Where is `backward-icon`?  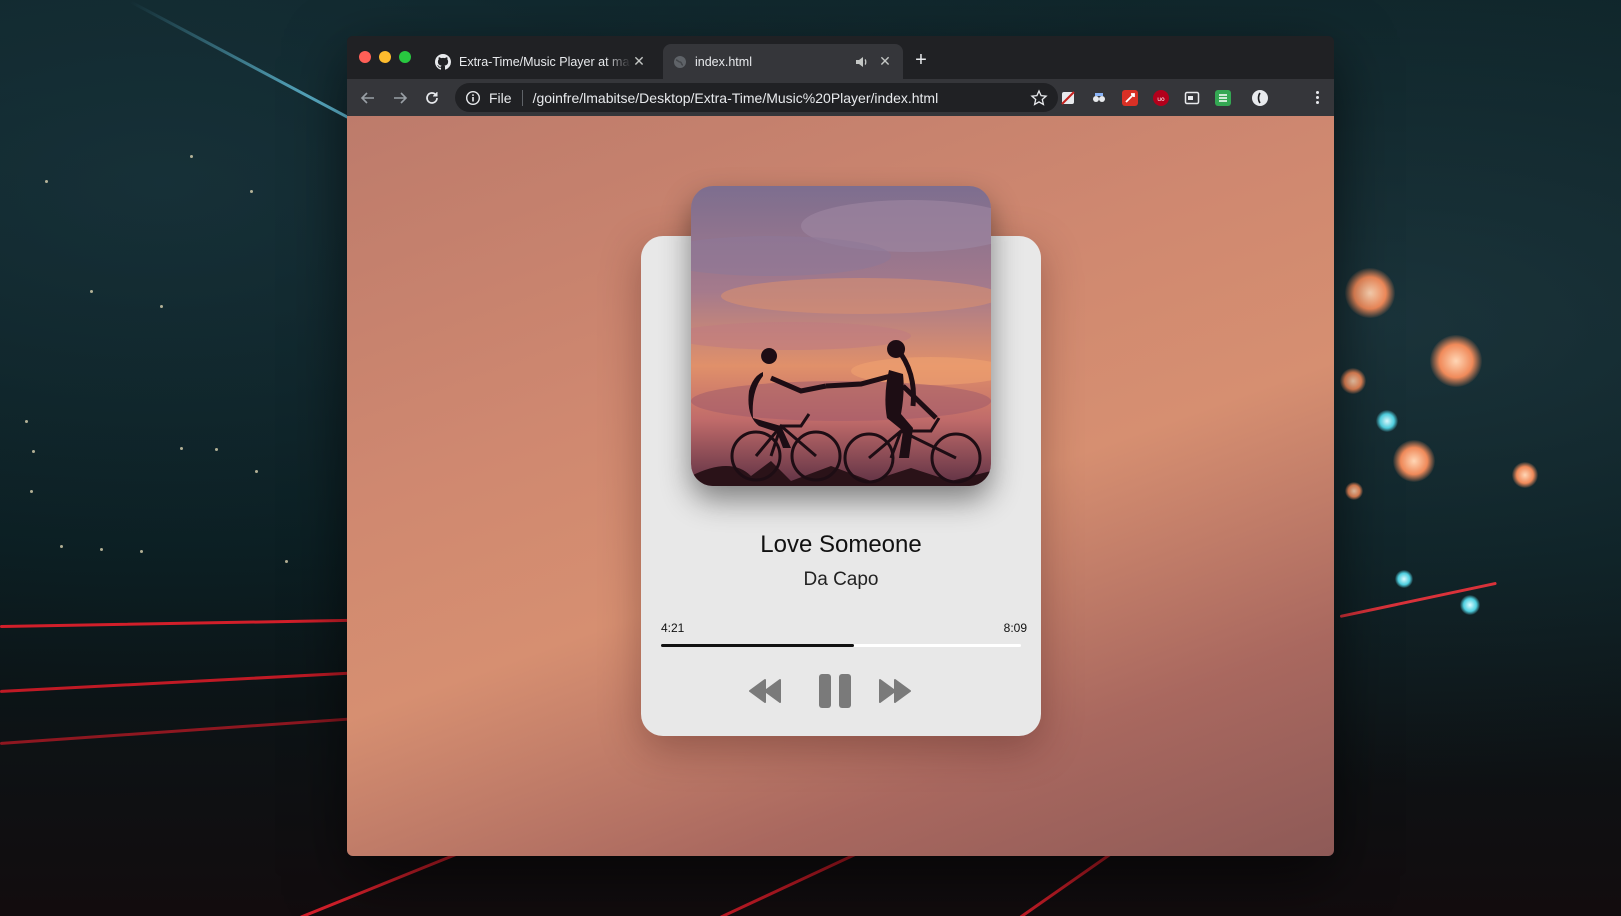
backward-icon is located at coordinates (765, 691).